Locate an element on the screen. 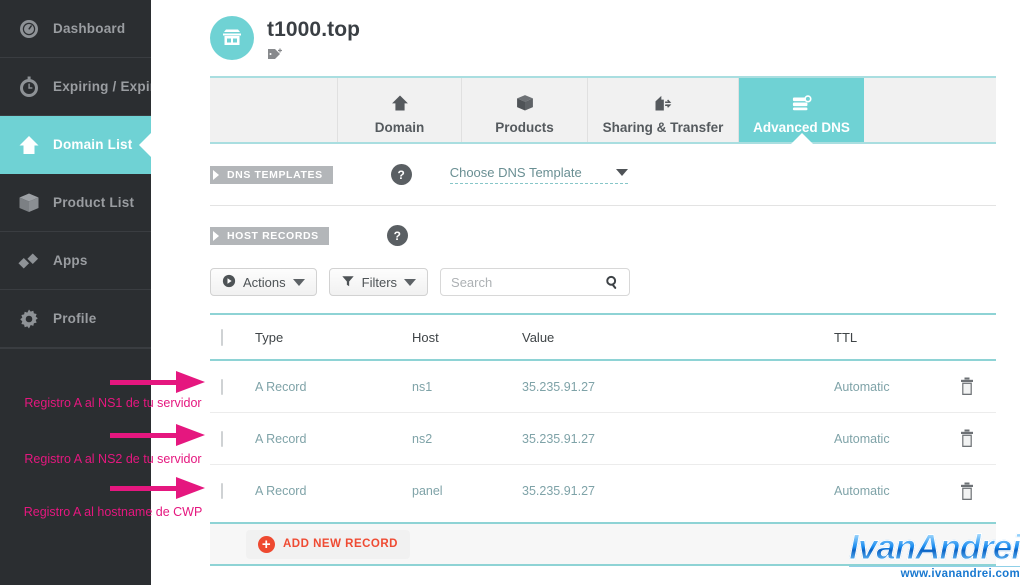  sidebar-item-dashboard: Dashboard is located at coordinates (75, 29).